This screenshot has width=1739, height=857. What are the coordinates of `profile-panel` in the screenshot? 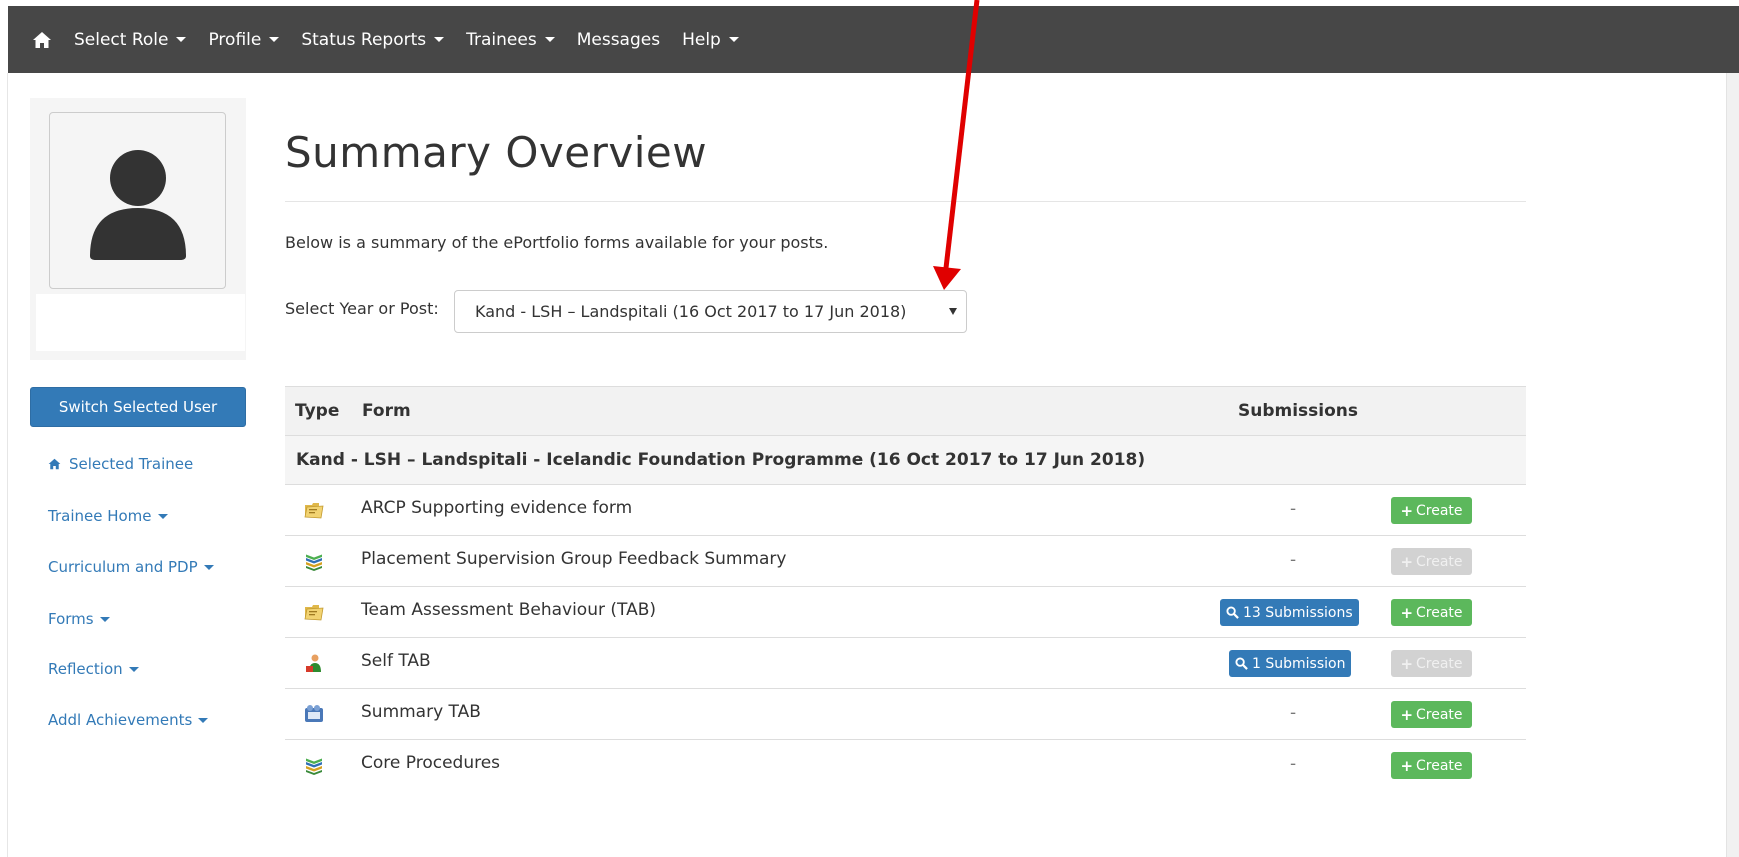 It's located at (138, 229).